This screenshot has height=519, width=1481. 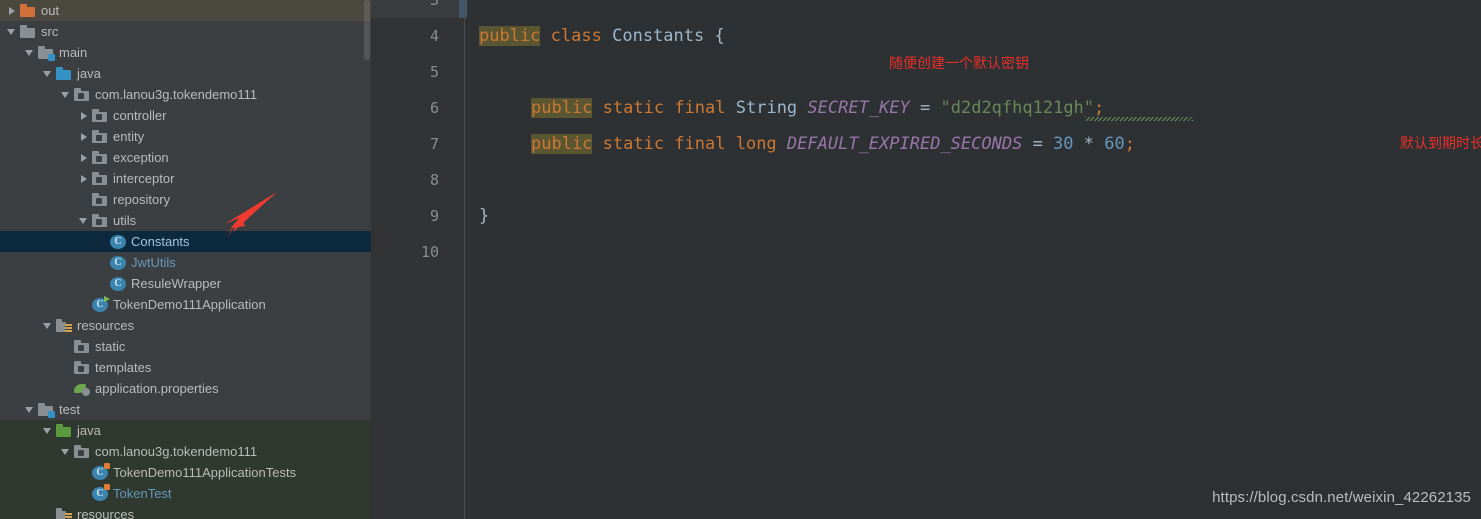 I want to click on line-number-9: 9, so click(x=434, y=216).